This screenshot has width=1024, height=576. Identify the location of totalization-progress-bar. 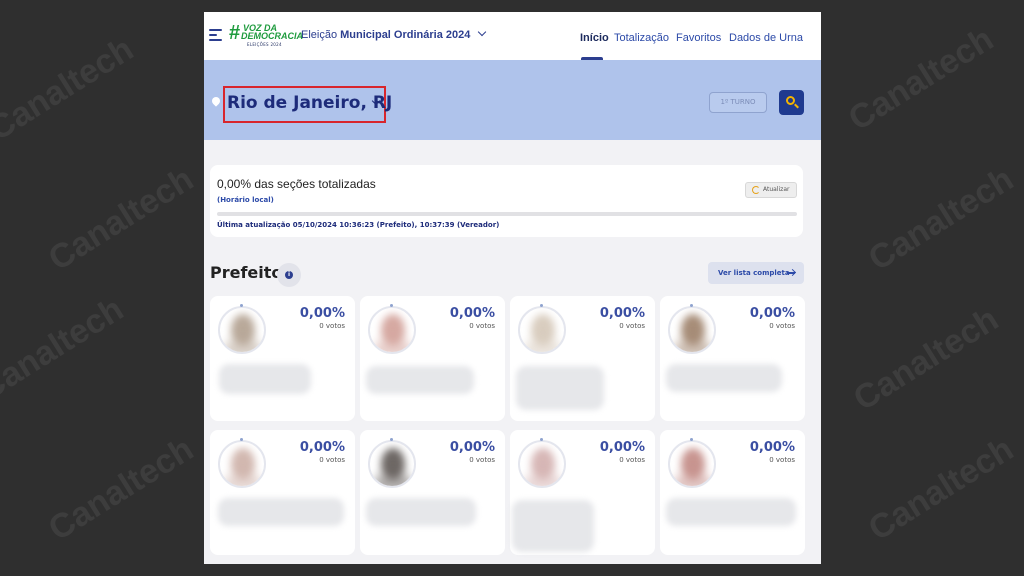
(507, 214).